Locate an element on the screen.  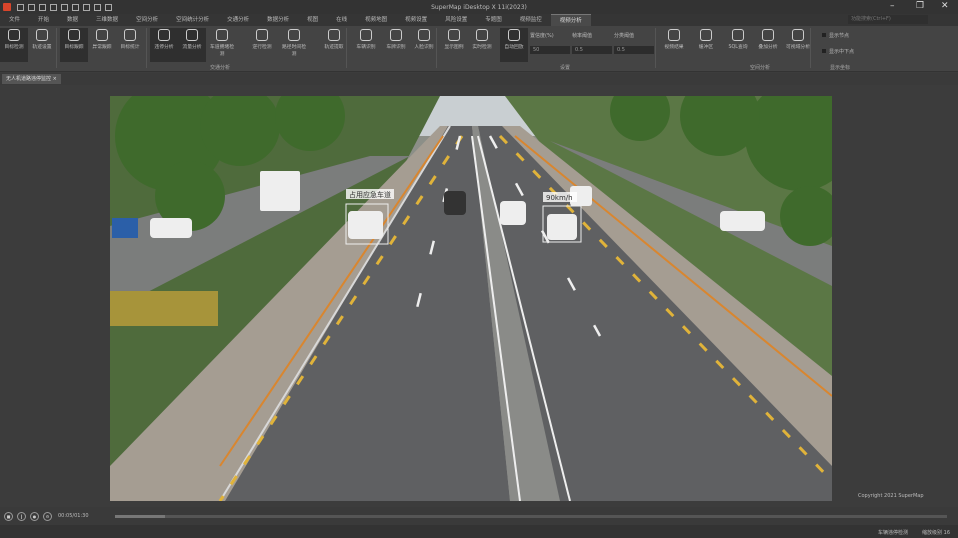
ribbon-button: 路径时间检测 is located at coordinates (294, 42).